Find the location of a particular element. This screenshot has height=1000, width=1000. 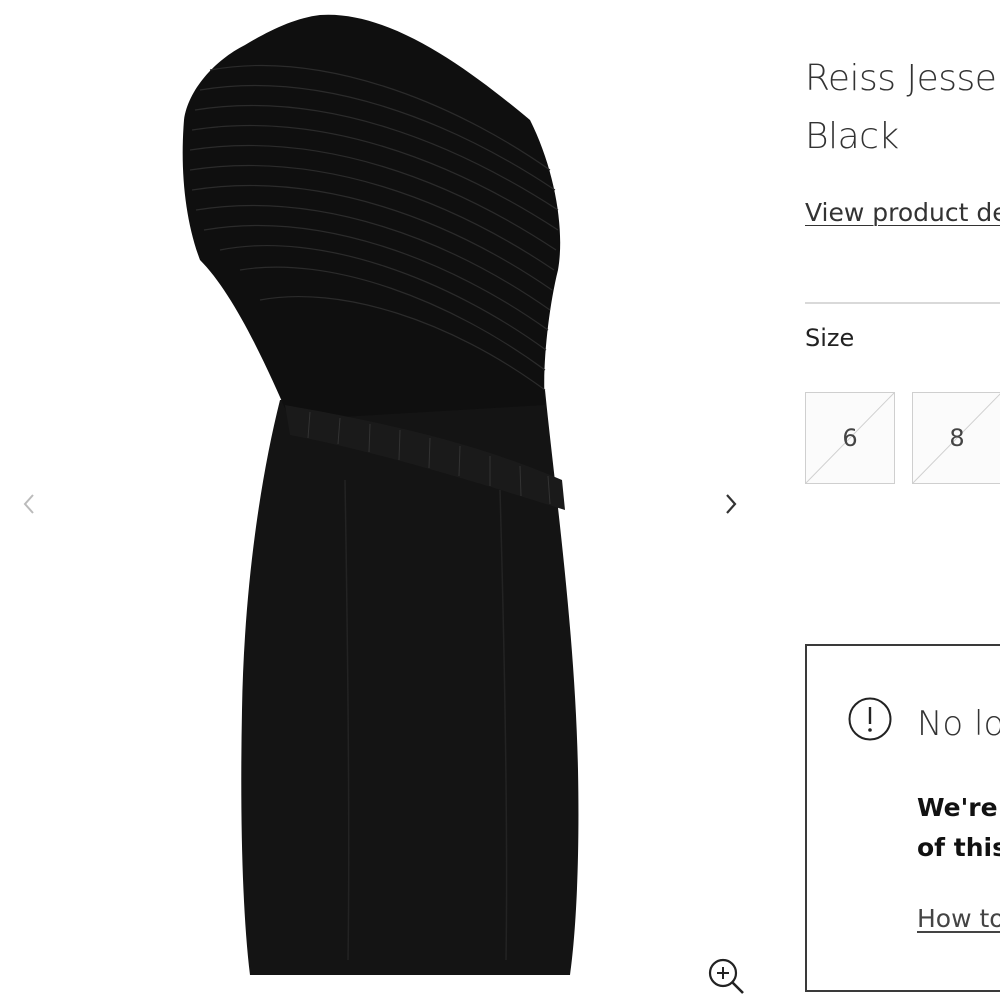

view-product-details-link: View product de is located at coordinates (902, 212).